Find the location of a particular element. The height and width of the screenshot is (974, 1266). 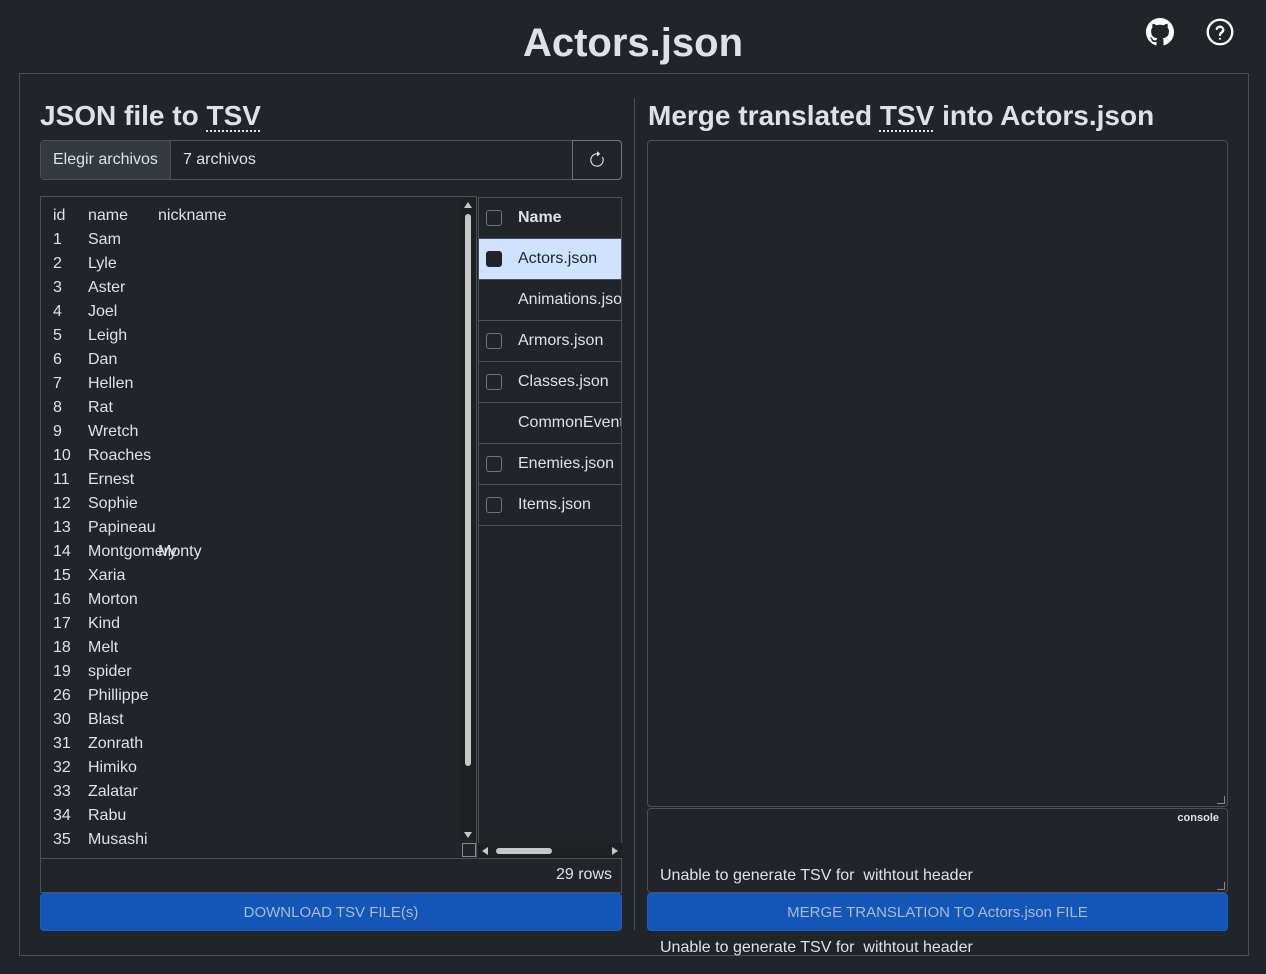

refresh-icon is located at coordinates (597, 159).